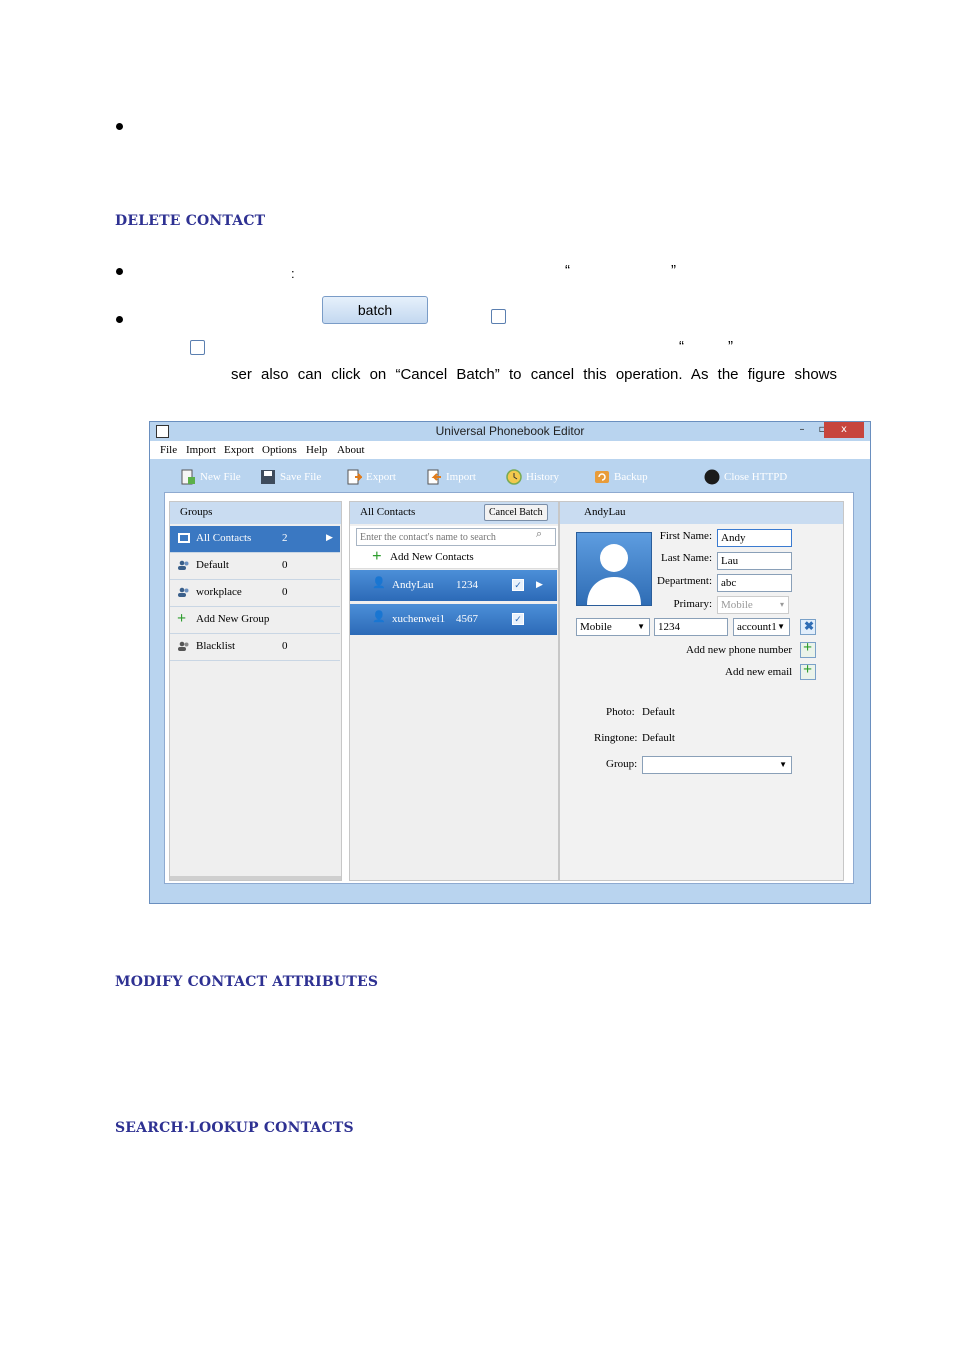 This screenshot has width=954, height=1350. What do you see at coordinates (844, 430) in the screenshot?
I see `close-button: x` at bounding box center [844, 430].